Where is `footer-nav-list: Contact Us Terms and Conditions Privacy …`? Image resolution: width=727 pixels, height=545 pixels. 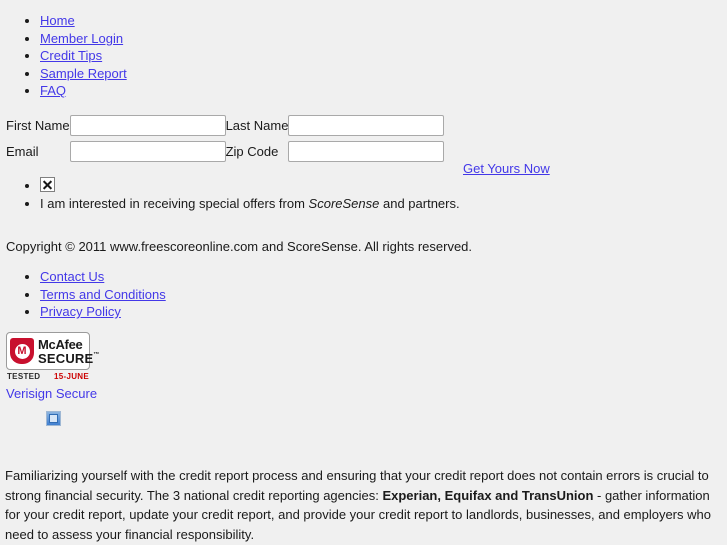
footer-nav-list: Contact Us Terms and Conditions Privacy … is located at coordinates (83, 294).